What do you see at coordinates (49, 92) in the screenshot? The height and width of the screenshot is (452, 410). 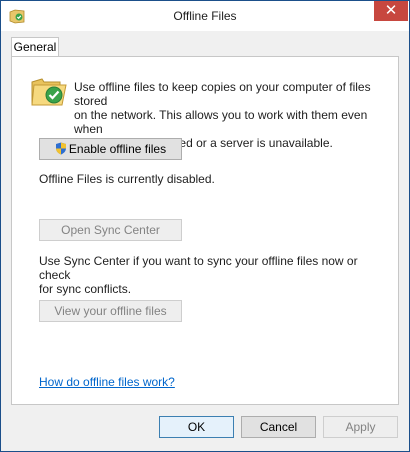 I see `folder-sync-icon` at bounding box center [49, 92].